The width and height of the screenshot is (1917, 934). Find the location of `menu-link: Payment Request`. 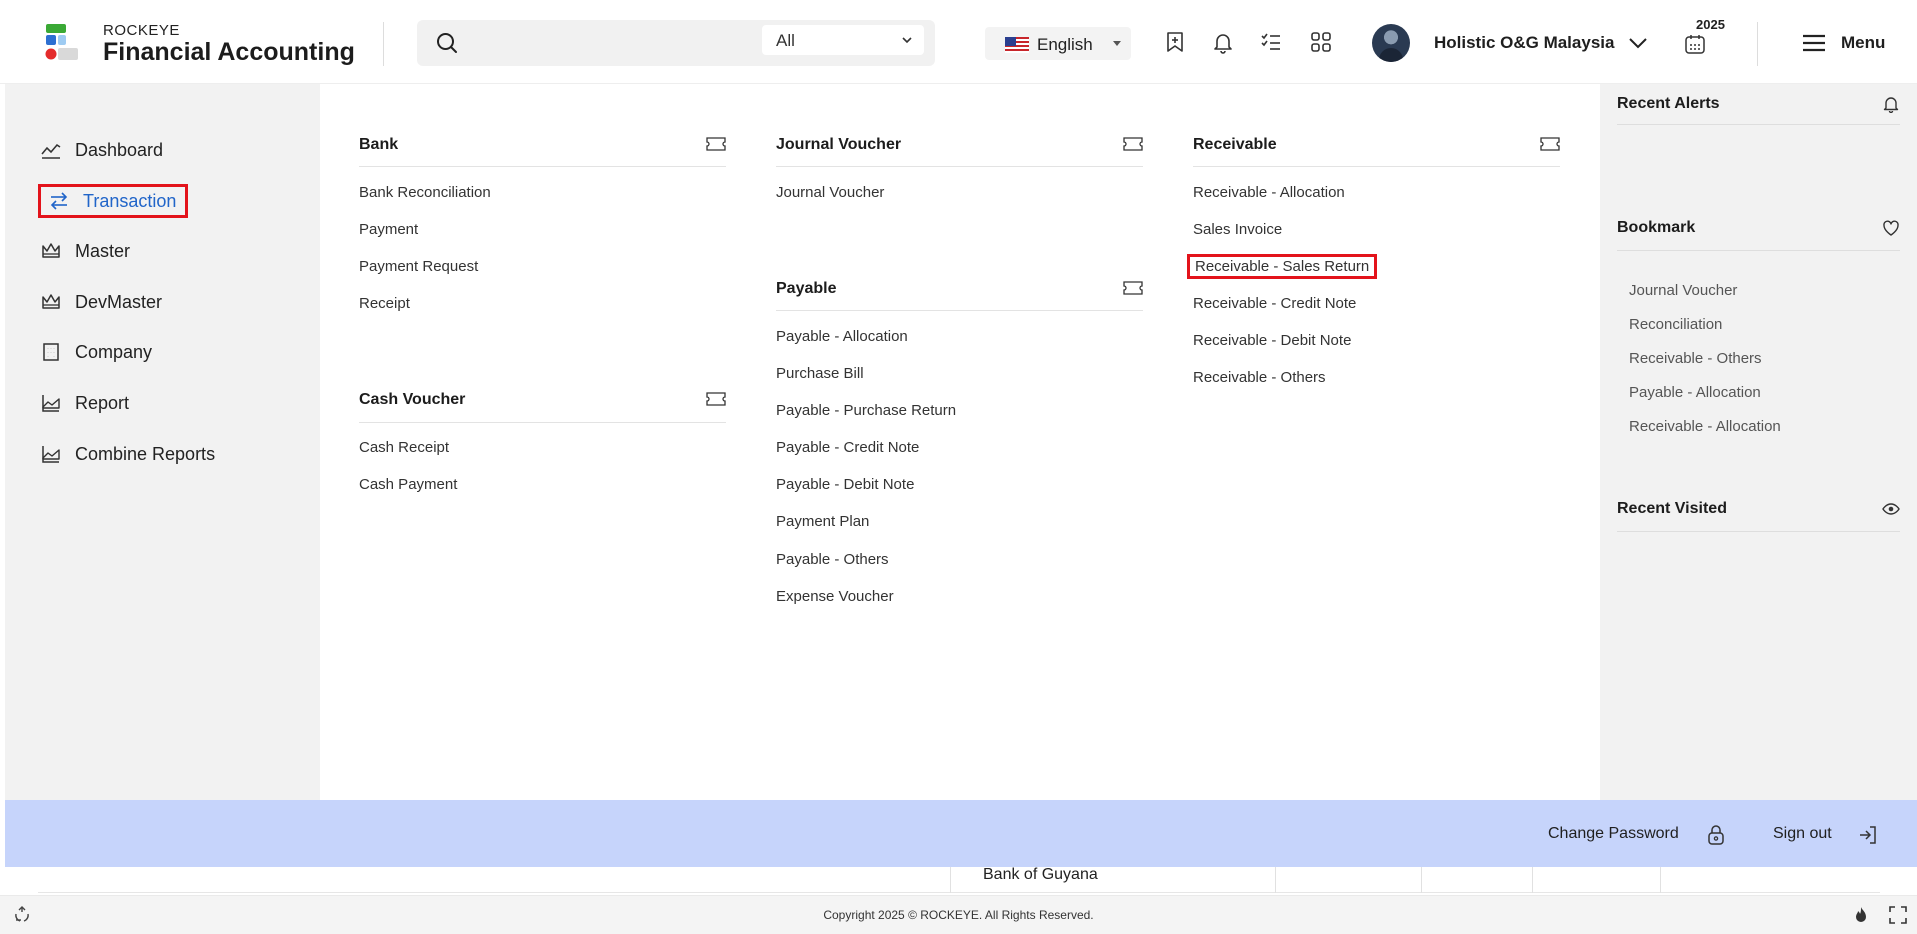

menu-link: Payment Request is located at coordinates (418, 266).